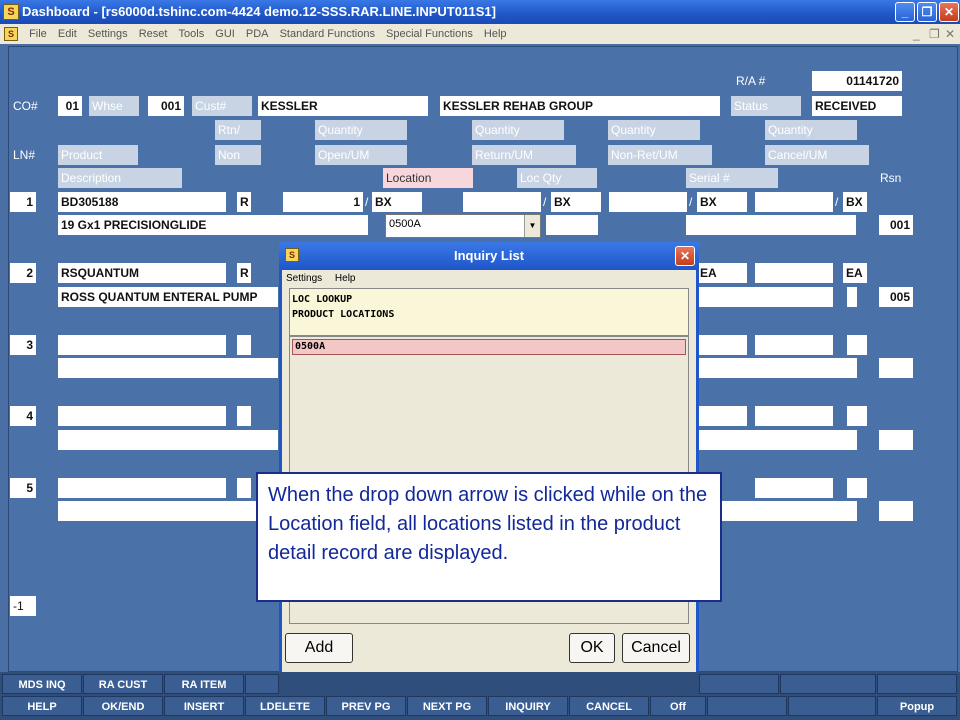 The width and height of the screenshot is (960, 720). What do you see at coordinates (463, 226) in the screenshot?
I see `location-dropdown: 0500A ▼` at bounding box center [463, 226].